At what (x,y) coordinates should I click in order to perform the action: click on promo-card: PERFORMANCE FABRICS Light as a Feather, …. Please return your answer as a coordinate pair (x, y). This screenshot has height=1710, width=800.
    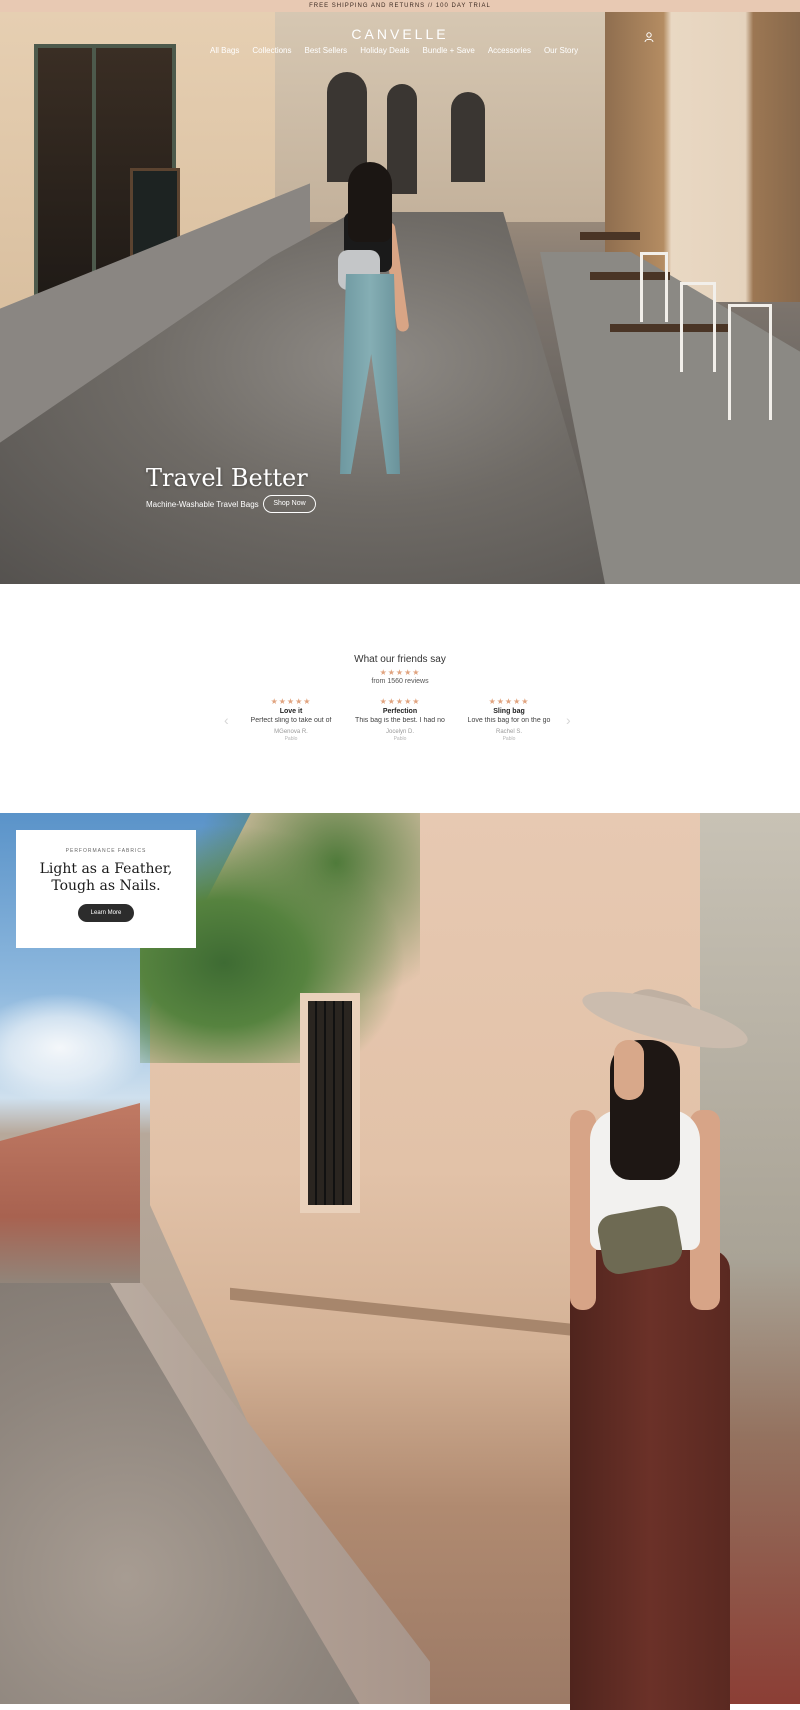
    Looking at the image, I should click on (106, 889).